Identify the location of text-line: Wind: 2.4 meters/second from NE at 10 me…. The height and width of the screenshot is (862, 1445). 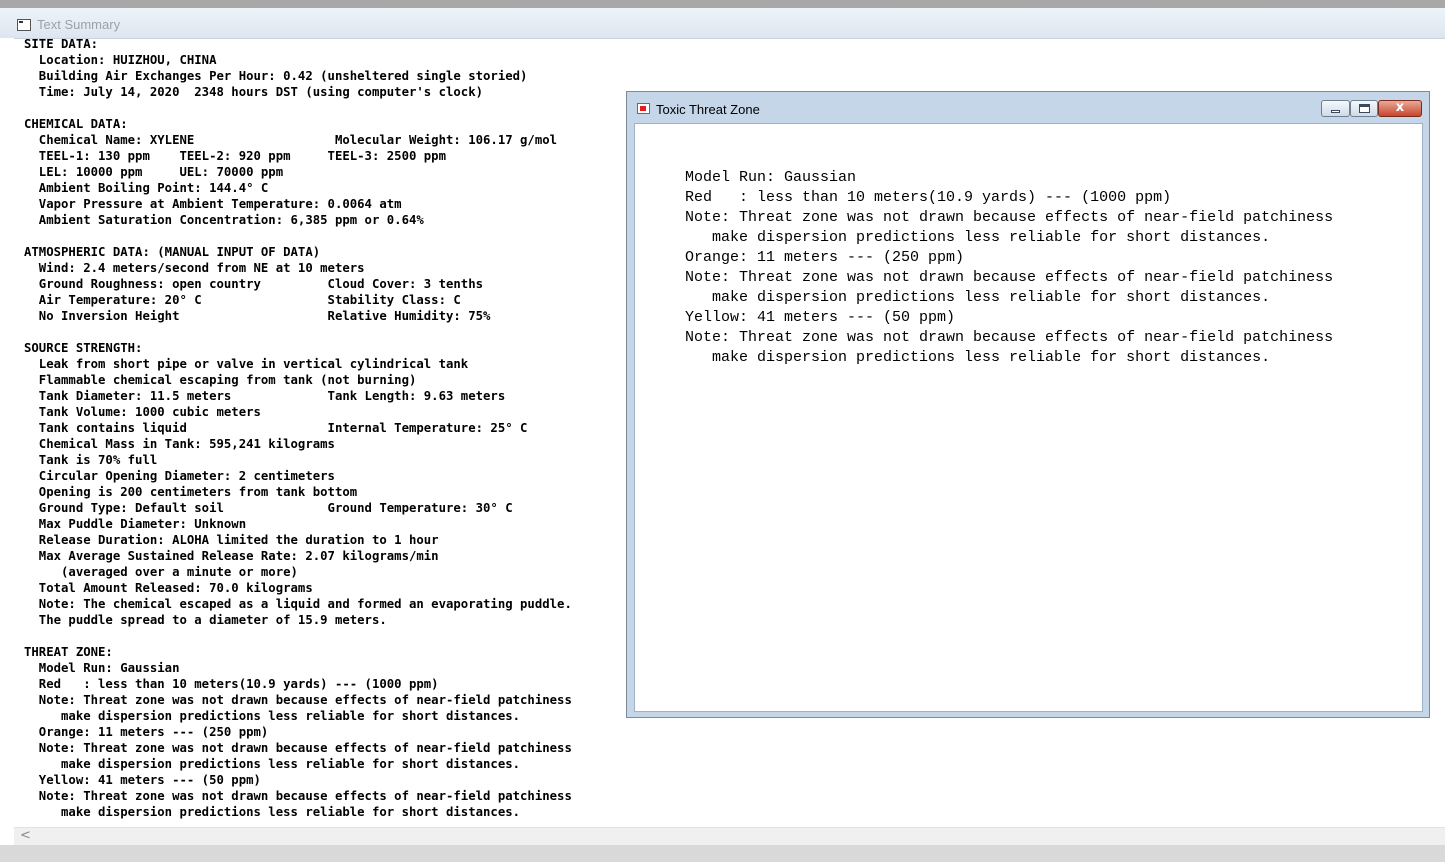
(194, 268).